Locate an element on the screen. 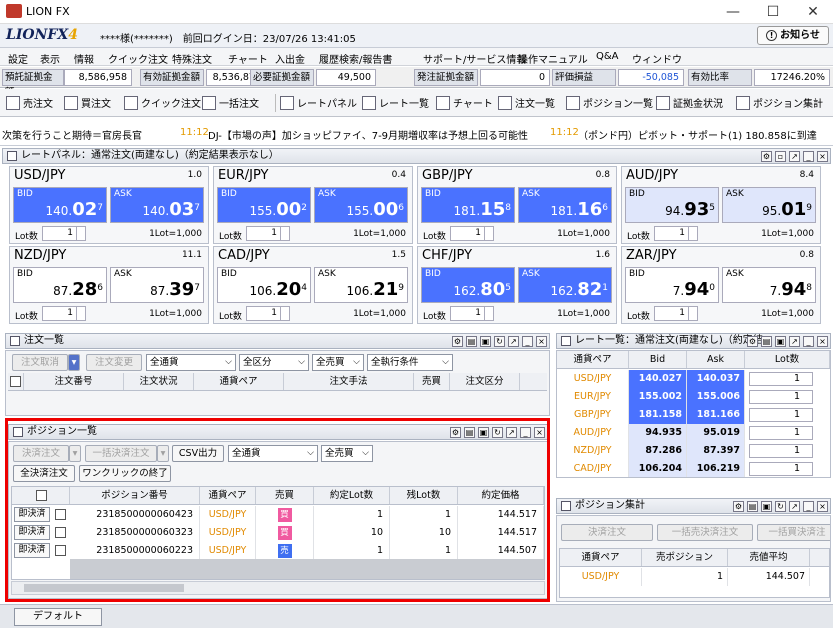 The height and width of the screenshot is (628, 833). default-layout-tab: デフォルト is located at coordinates (58, 617).